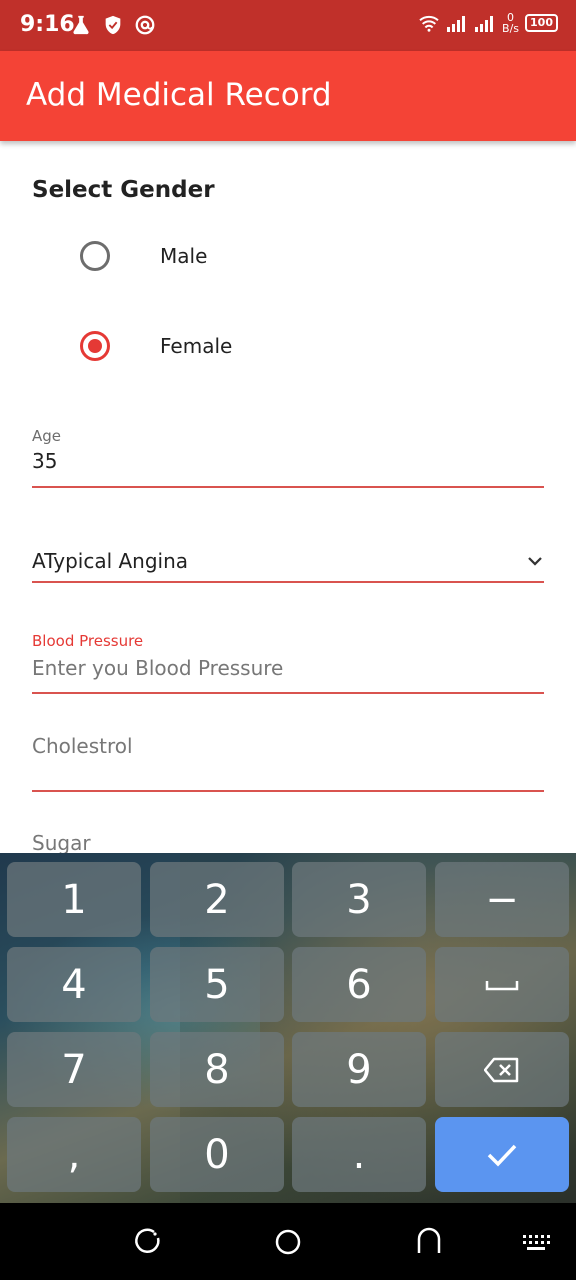  I want to click on sugar-field: Sugar, so click(288, 842).